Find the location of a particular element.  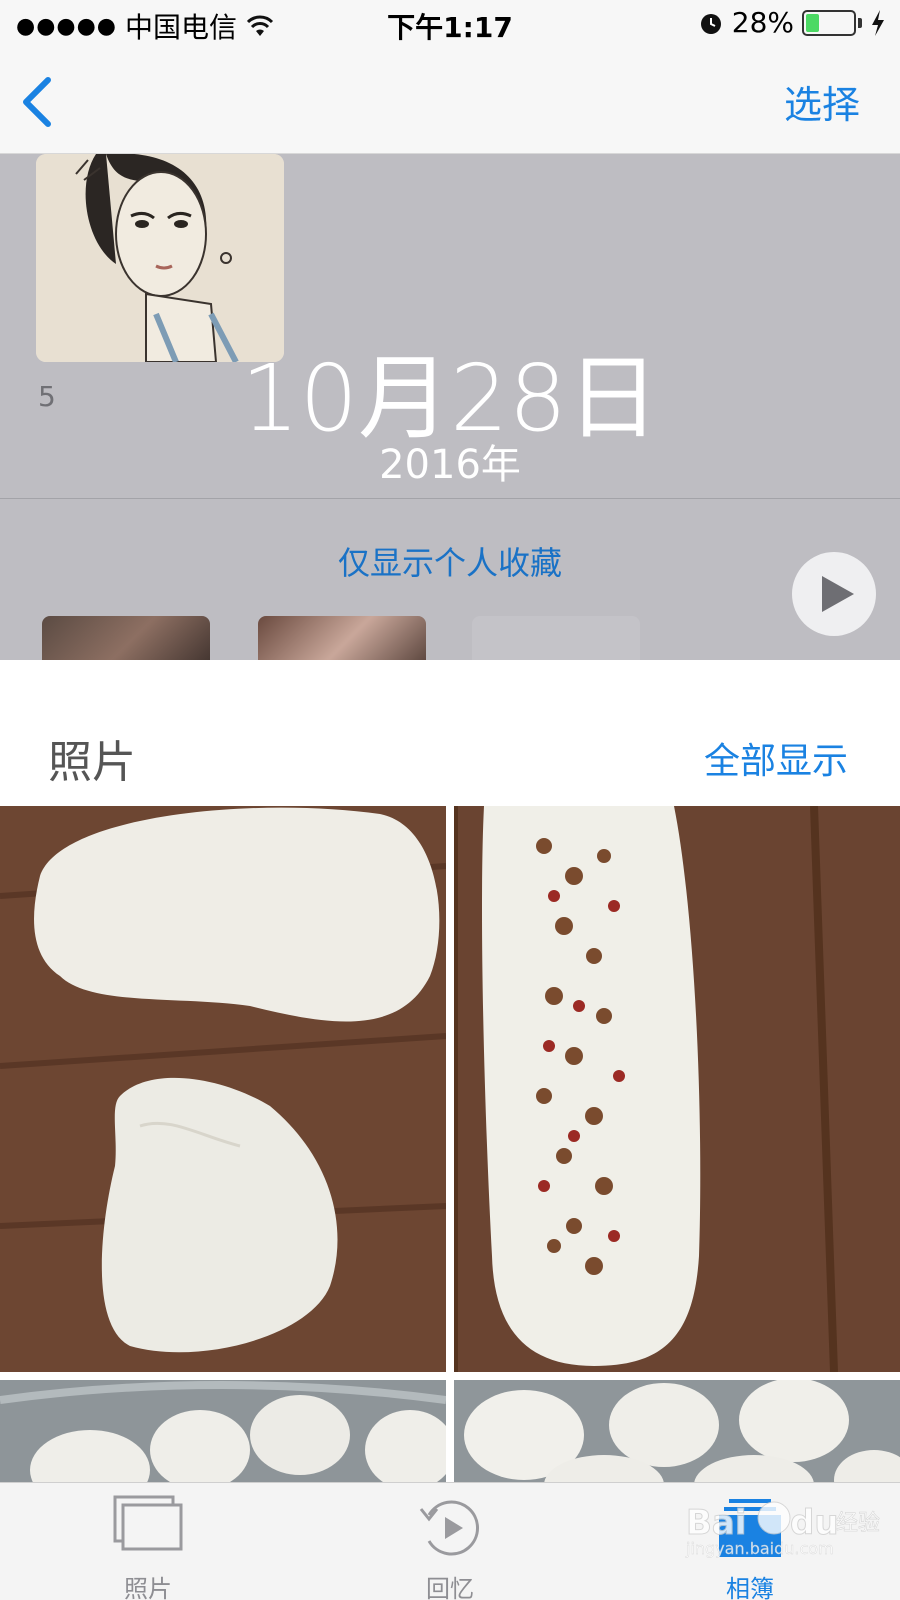

tab-memories-label: 回忆 is located at coordinates (450, 1587).